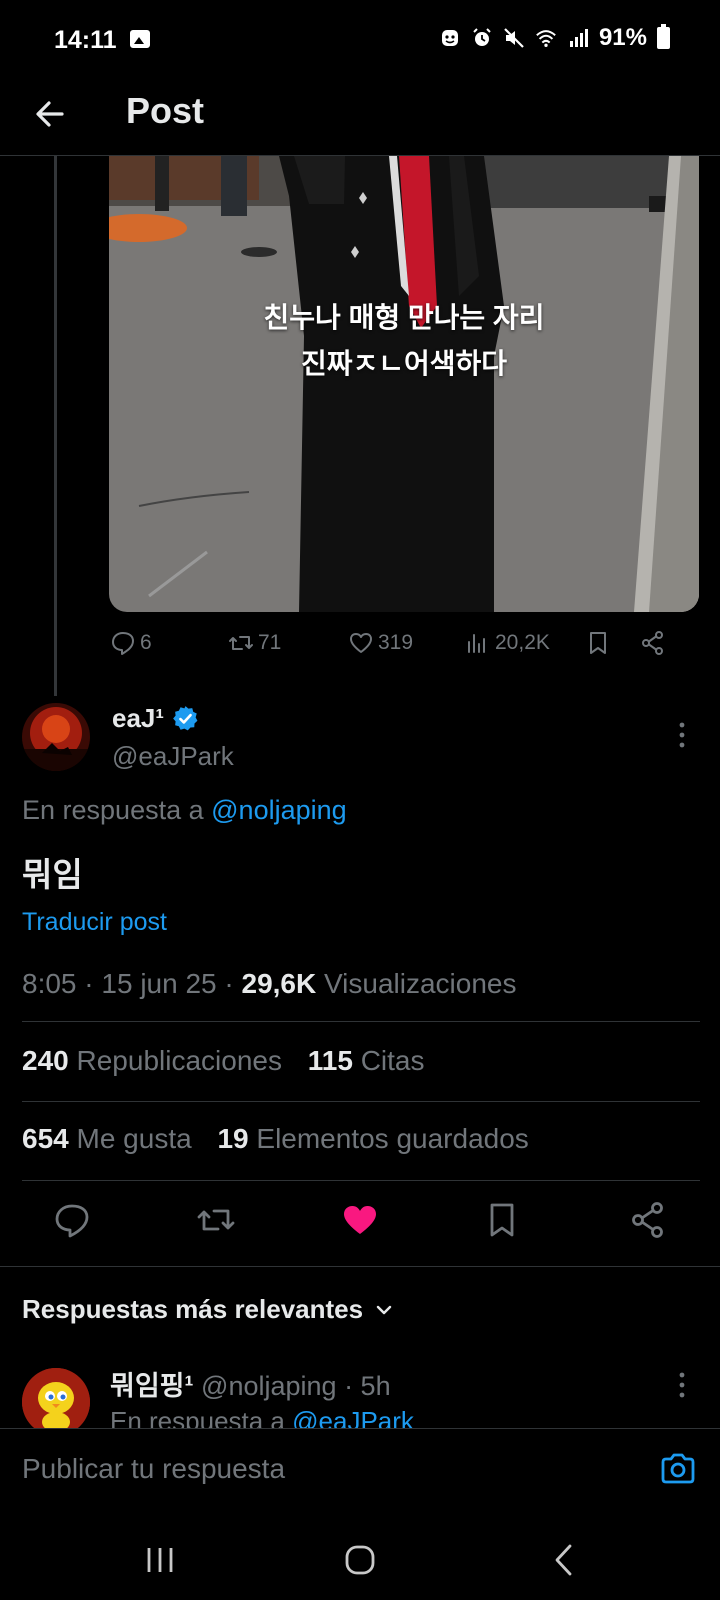 The image size is (720, 1600). I want to click on parent-views-count: 20,2K, so click(522, 642).